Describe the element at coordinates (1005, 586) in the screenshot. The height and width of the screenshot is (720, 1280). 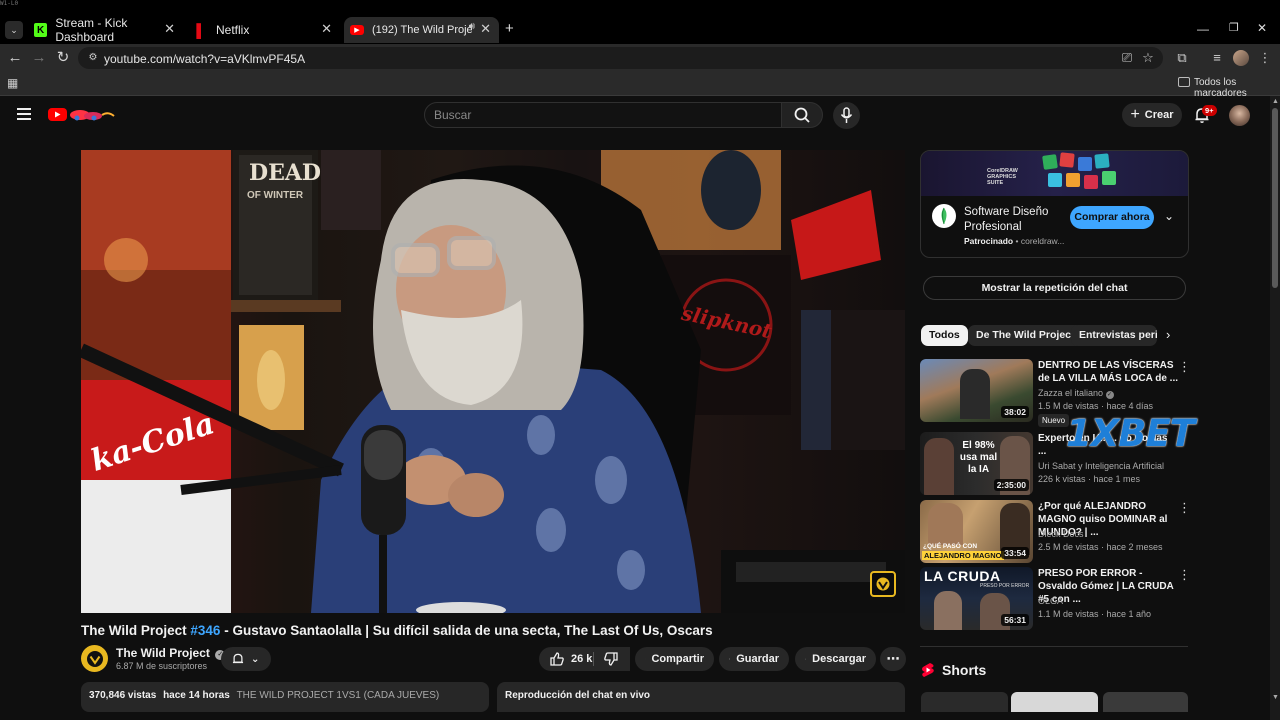
I see `thumbnail-line2: PRESO POR ERROR` at that location.